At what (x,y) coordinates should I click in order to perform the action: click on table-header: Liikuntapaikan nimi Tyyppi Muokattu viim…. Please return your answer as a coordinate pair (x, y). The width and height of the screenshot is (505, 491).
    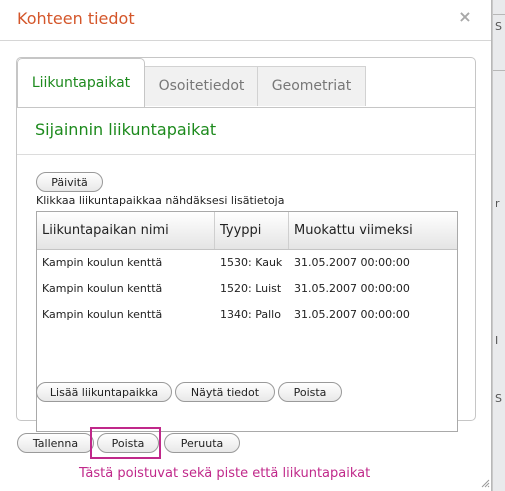
    Looking at the image, I should click on (247, 231).